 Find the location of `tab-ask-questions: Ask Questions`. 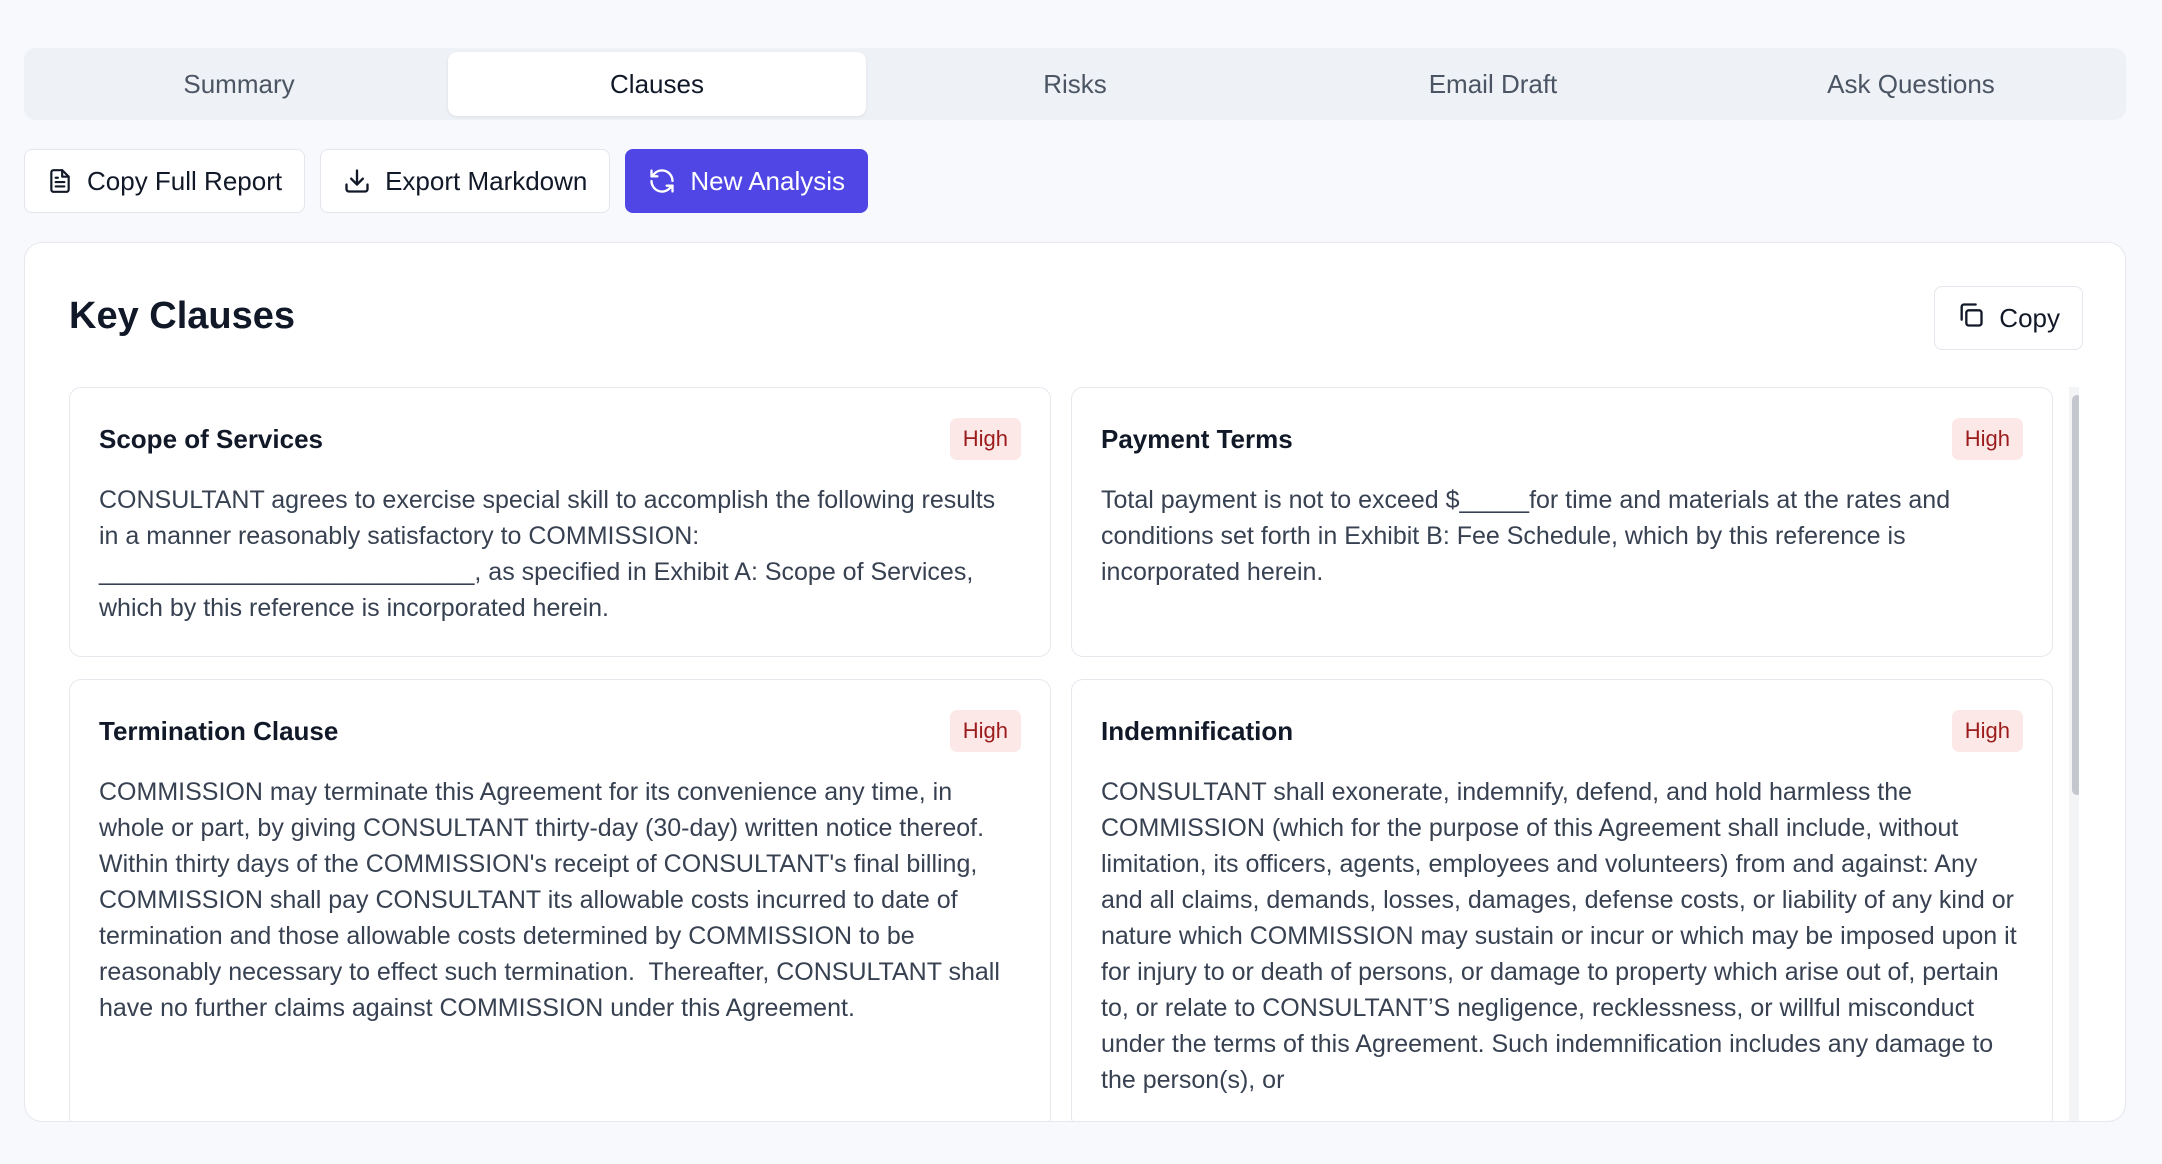

tab-ask-questions: Ask Questions is located at coordinates (1911, 84).